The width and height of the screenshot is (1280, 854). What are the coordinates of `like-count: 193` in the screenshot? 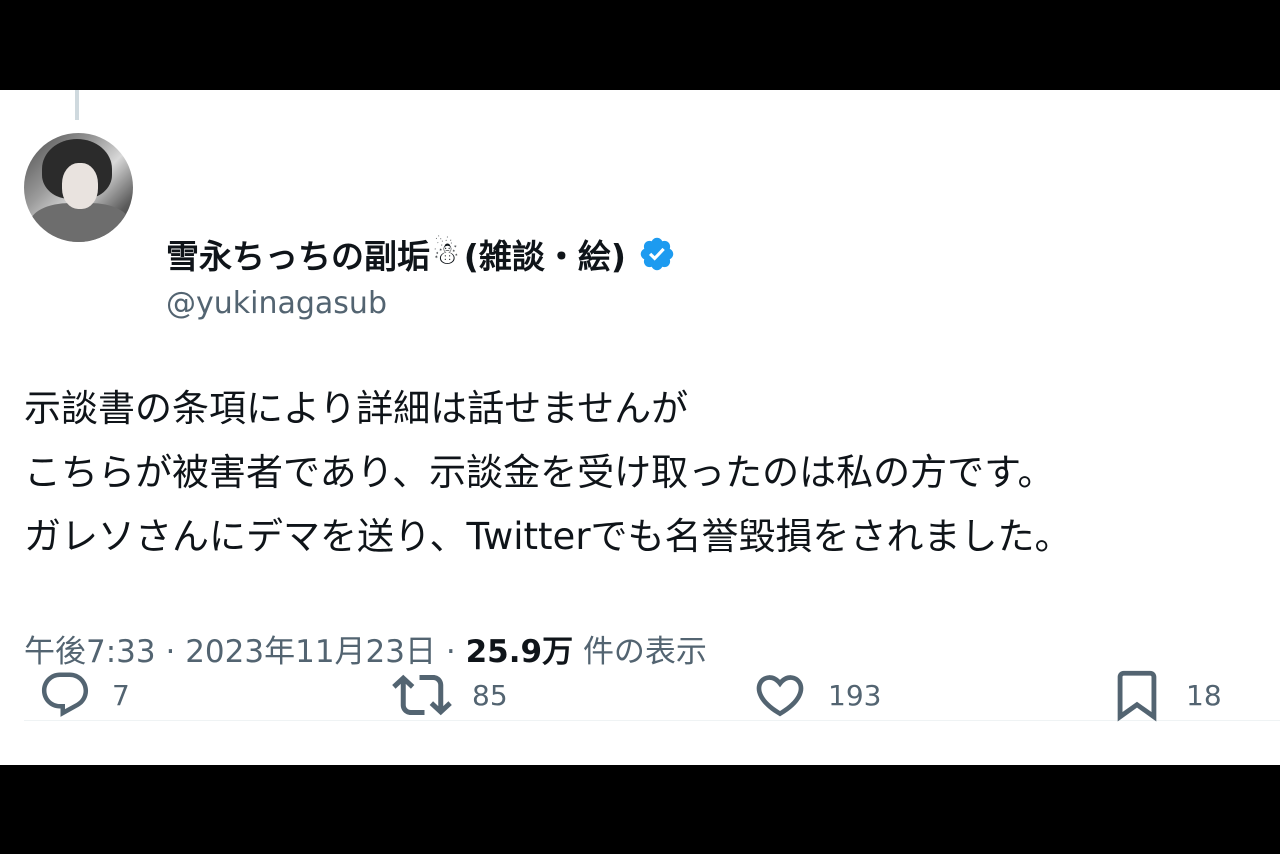 It's located at (855, 695).